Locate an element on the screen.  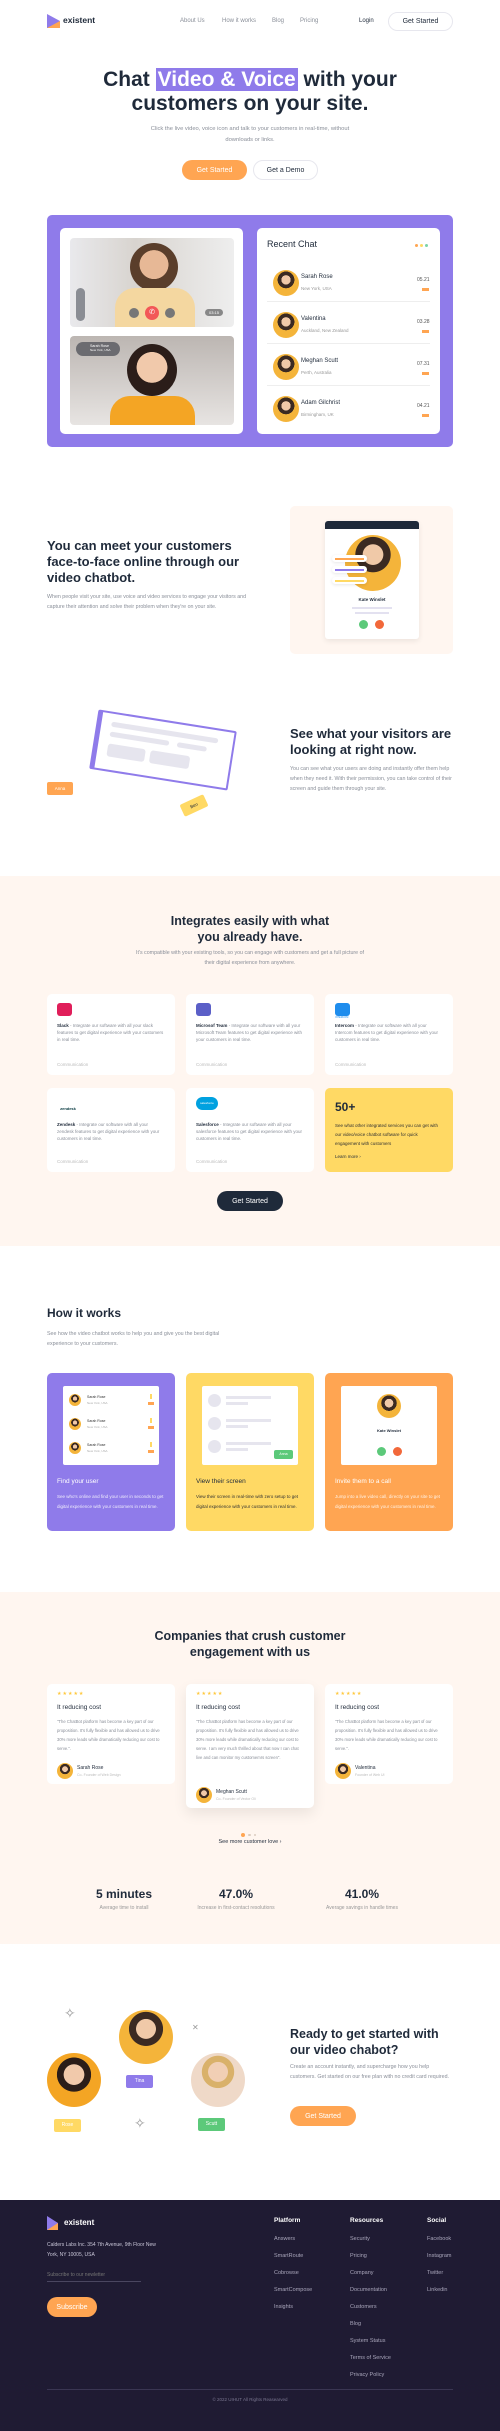
intercom-logo-text: INTERCOM is located at coordinates (342, 1017).